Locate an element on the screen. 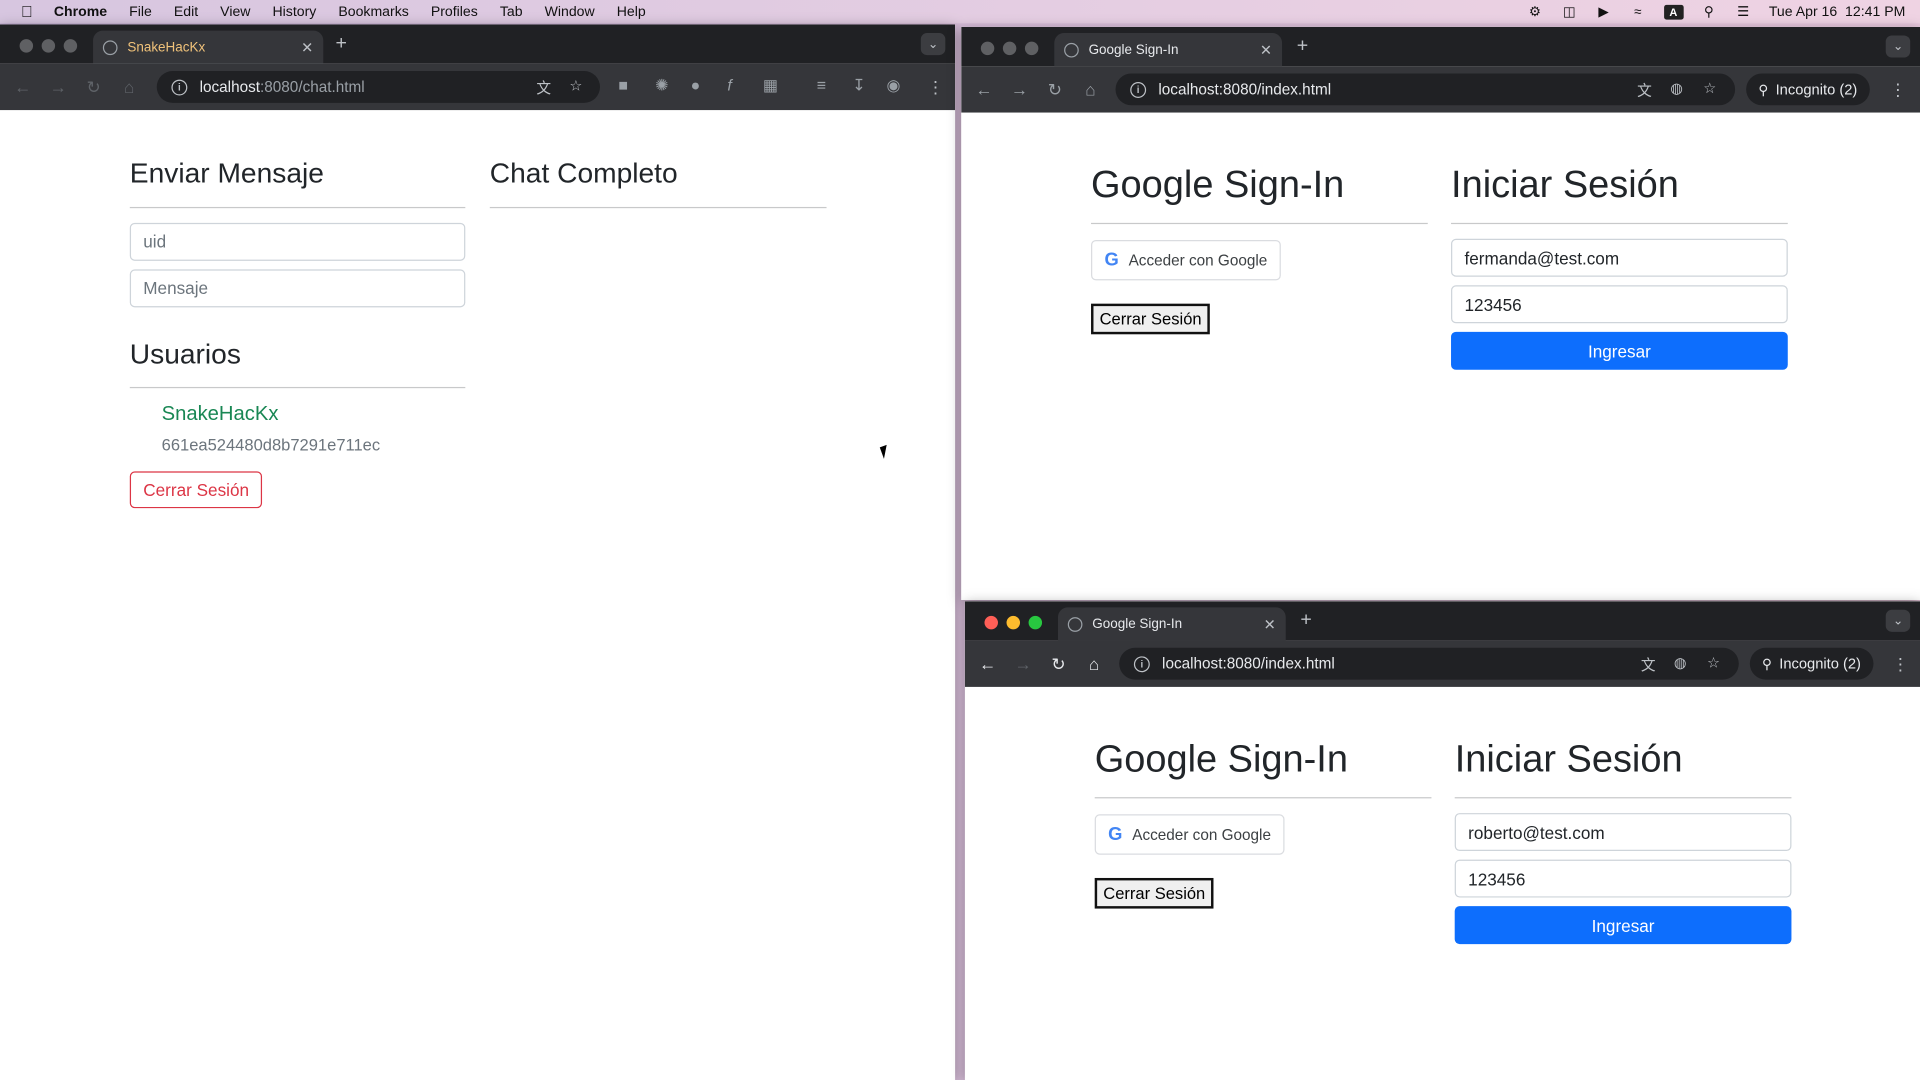  menu-tab: Tab is located at coordinates (511, 11).